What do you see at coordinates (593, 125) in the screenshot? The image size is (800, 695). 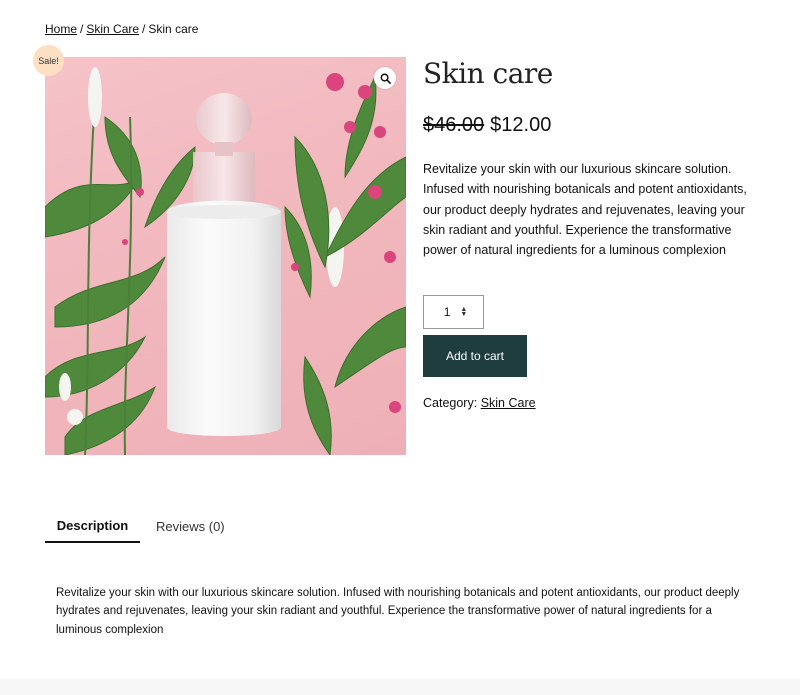 I see `product-price: $46.00 $12.00` at bounding box center [593, 125].